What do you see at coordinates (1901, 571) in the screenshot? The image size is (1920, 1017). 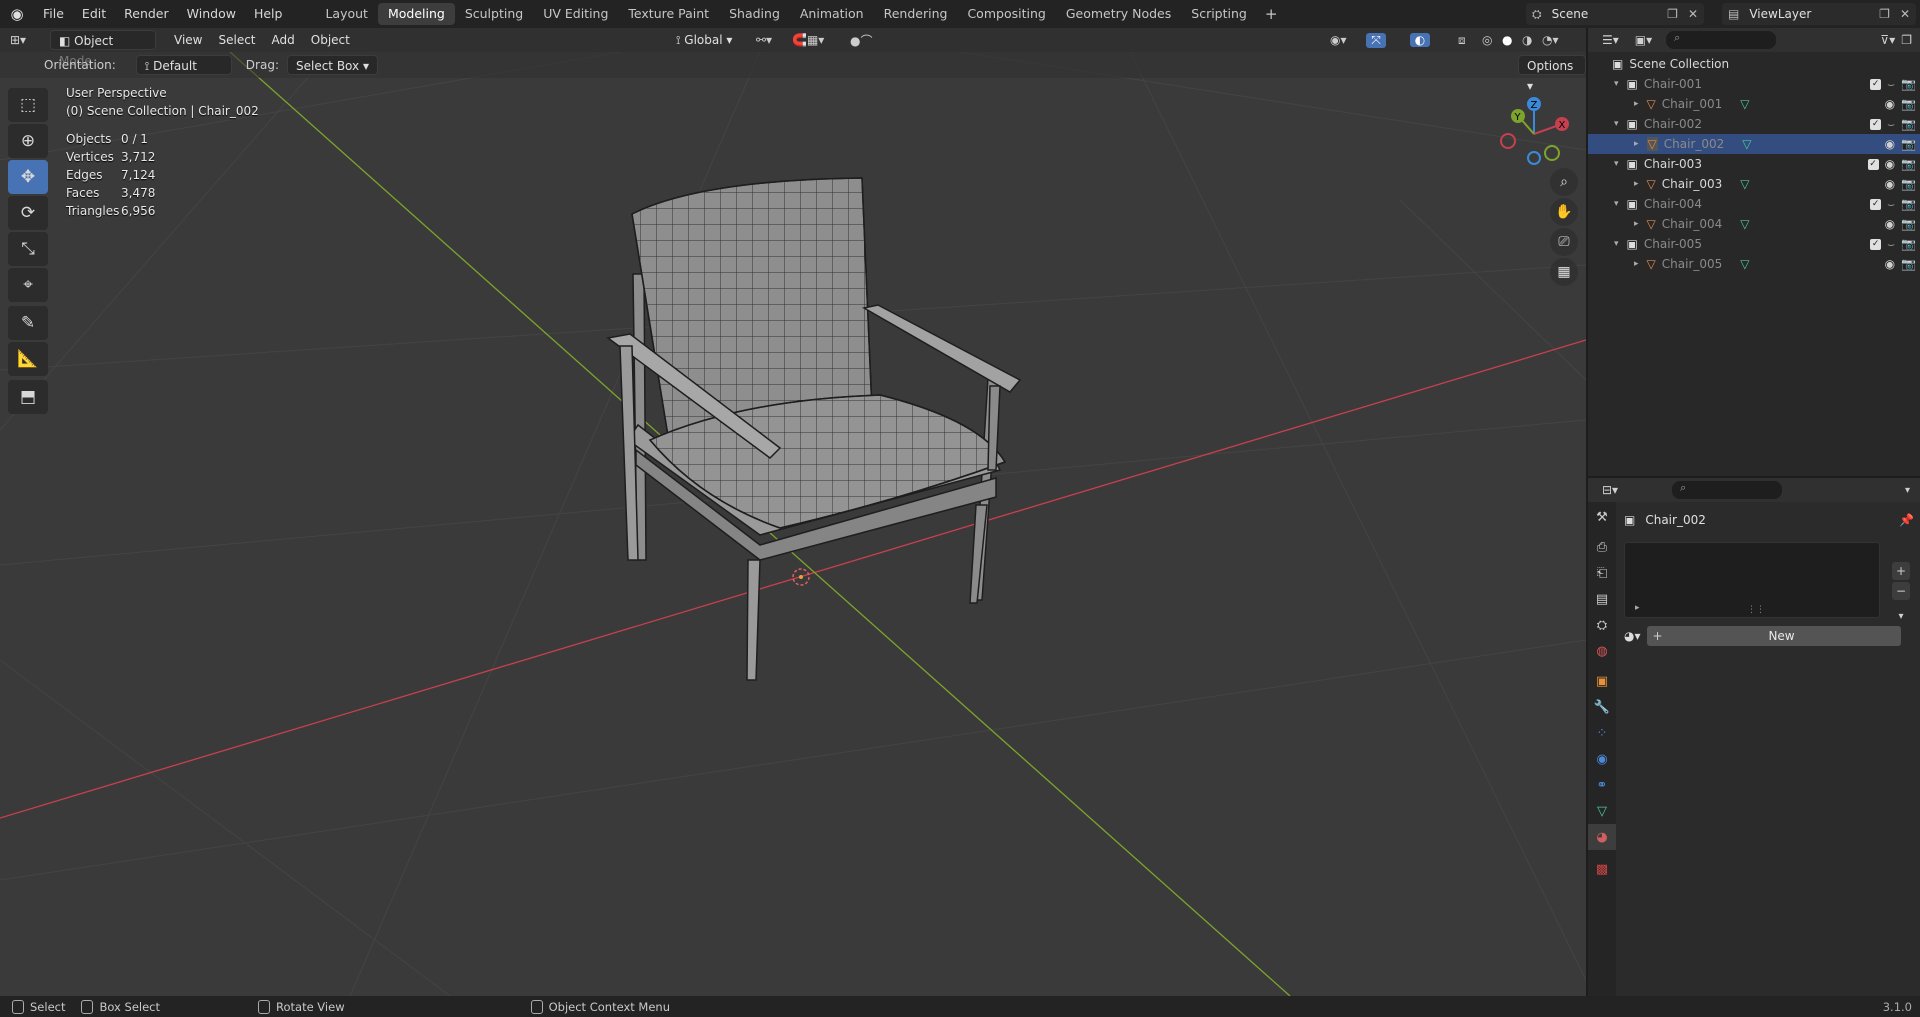 I see `slot-add-button: +` at bounding box center [1901, 571].